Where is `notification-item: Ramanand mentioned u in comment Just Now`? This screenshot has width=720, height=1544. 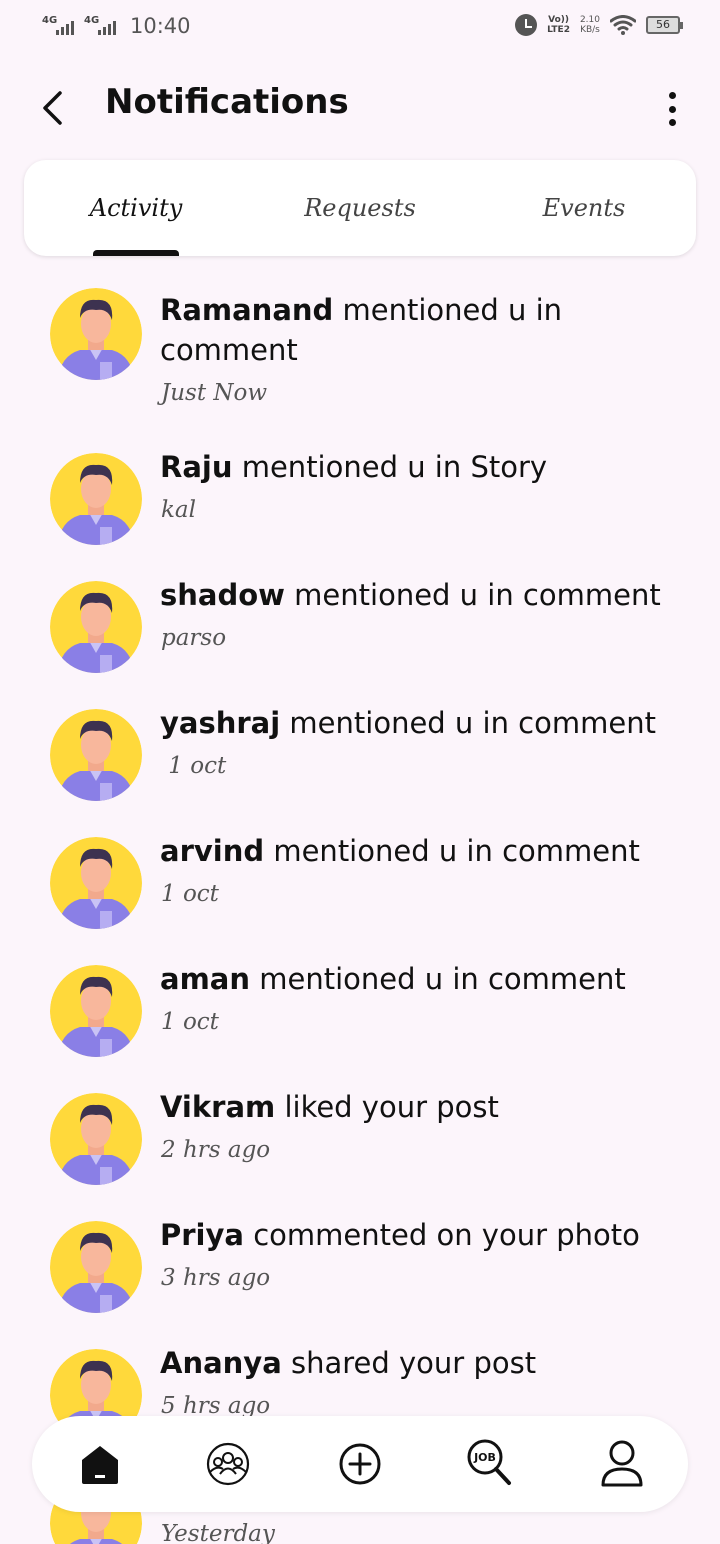
notification-item: Ramanand mentioned u in comment Just Now is located at coordinates (360, 362).